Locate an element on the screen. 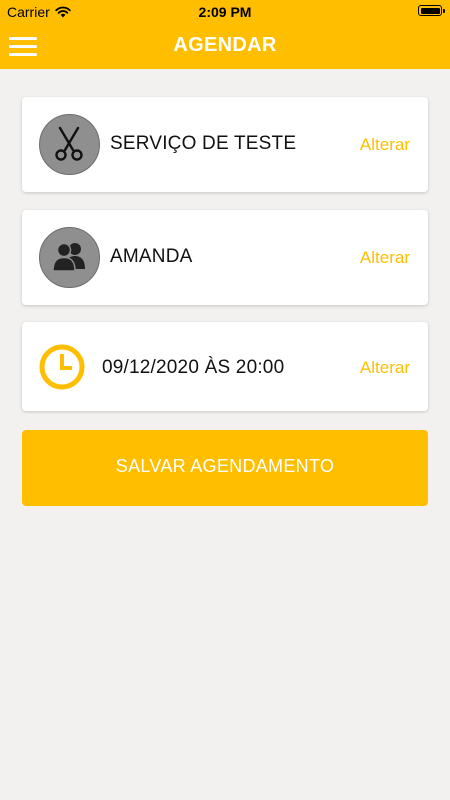  change-service-link: Alterar is located at coordinates (385, 145).